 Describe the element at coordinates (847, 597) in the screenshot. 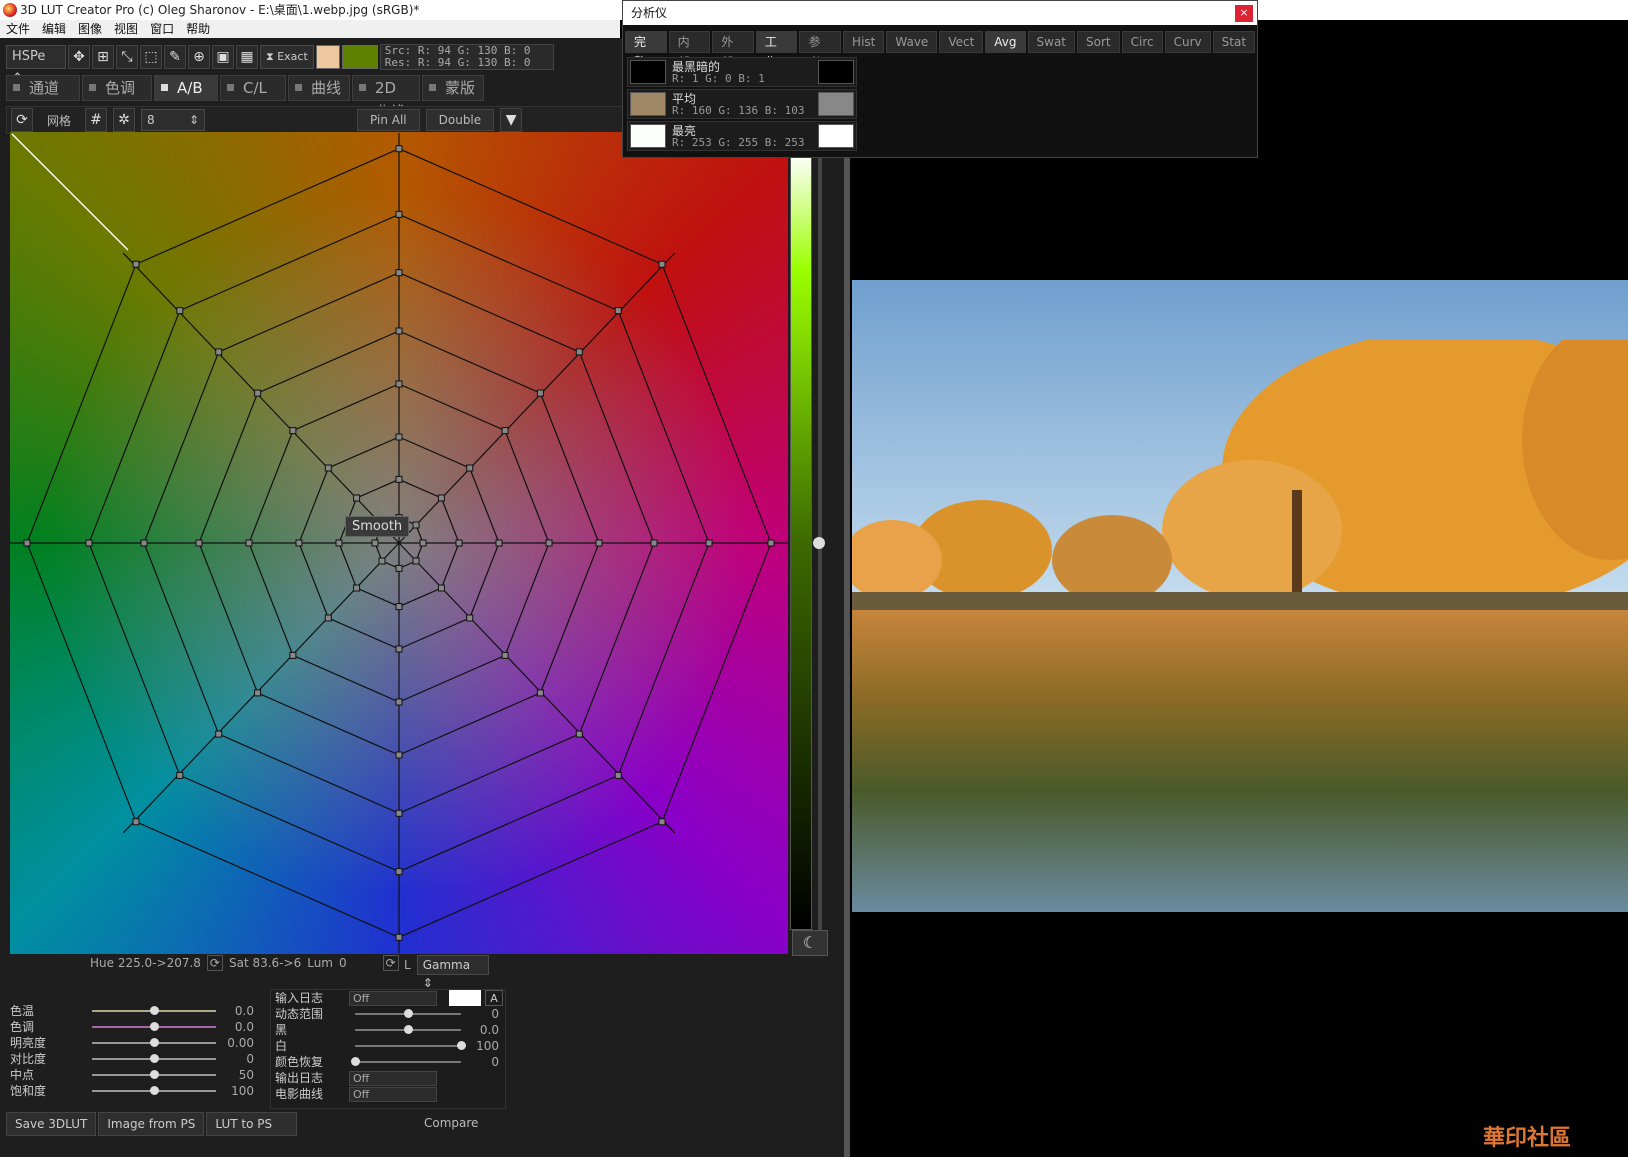

I see `panel-divider` at that location.